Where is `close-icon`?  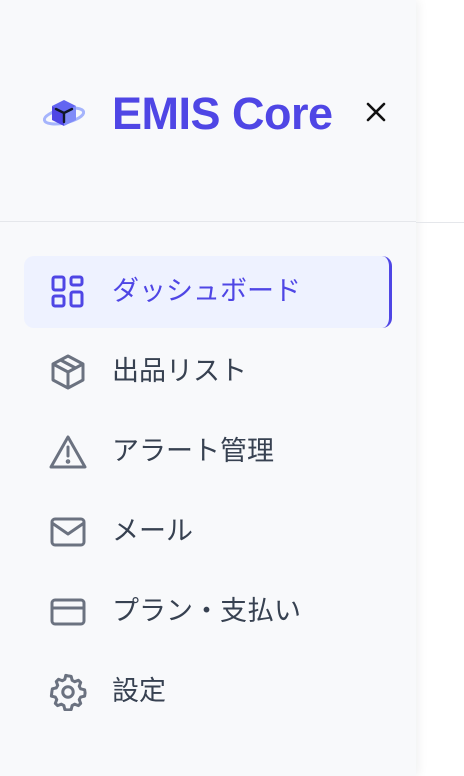 close-icon is located at coordinates (376, 112).